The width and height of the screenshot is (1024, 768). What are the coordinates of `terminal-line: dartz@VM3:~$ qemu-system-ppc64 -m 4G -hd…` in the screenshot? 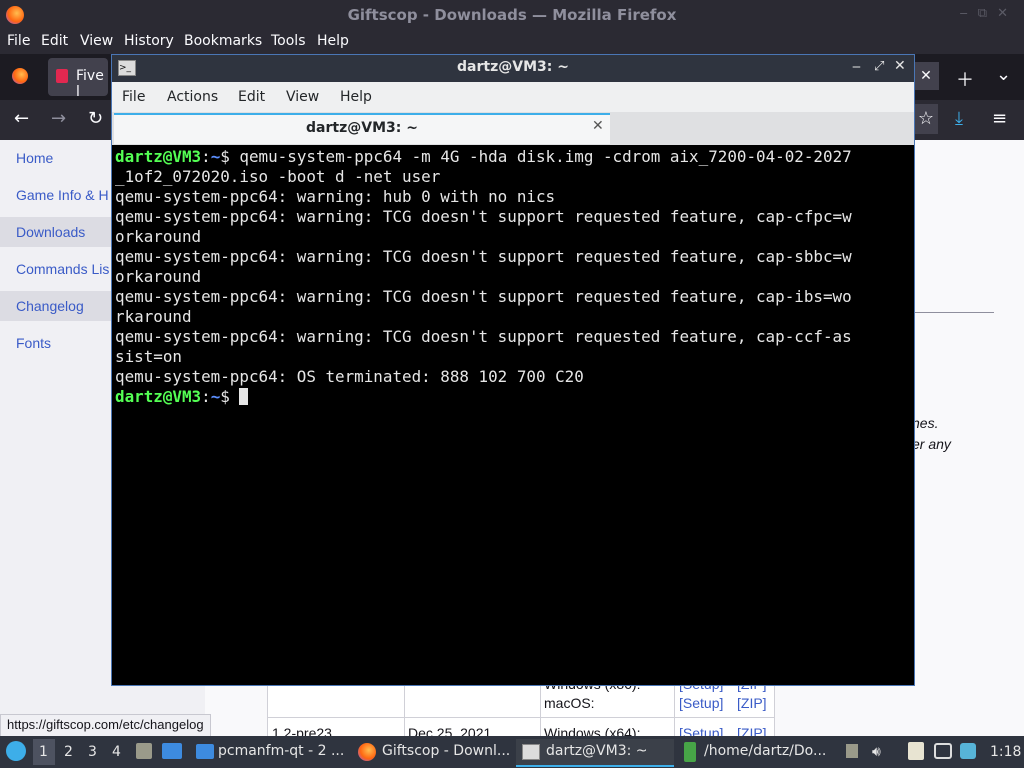 It's located at (513, 157).